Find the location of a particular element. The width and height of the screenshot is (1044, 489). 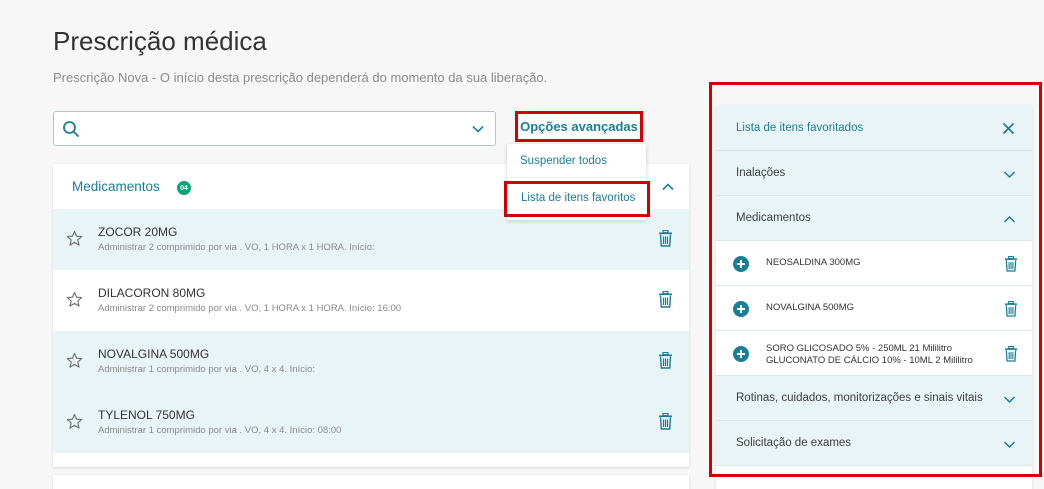

search-icon is located at coordinates (71, 129).